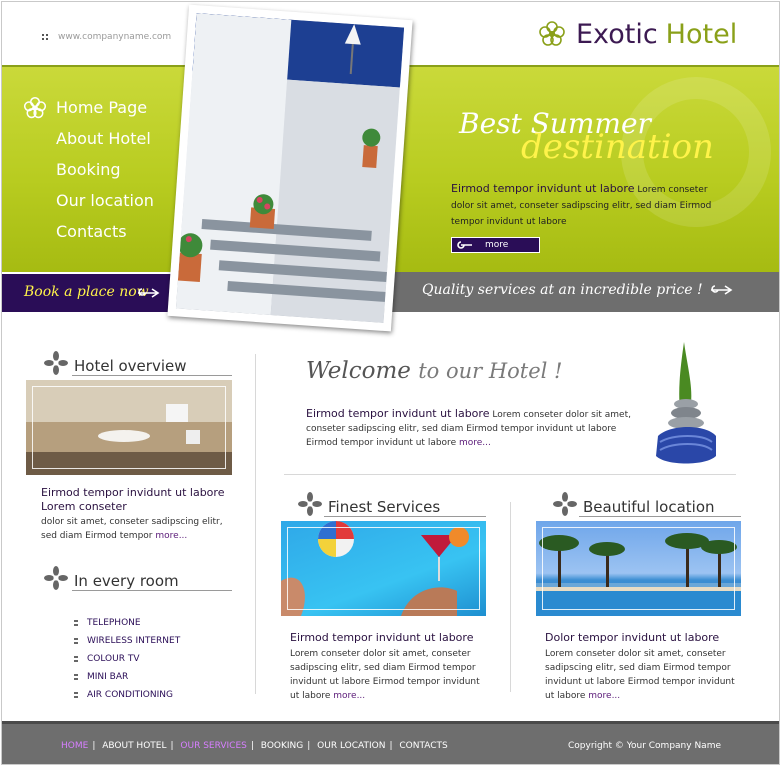  Describe the element at coordinates (74, 746) in the screenshot. I see `footer-link-home: HOME` at that location.